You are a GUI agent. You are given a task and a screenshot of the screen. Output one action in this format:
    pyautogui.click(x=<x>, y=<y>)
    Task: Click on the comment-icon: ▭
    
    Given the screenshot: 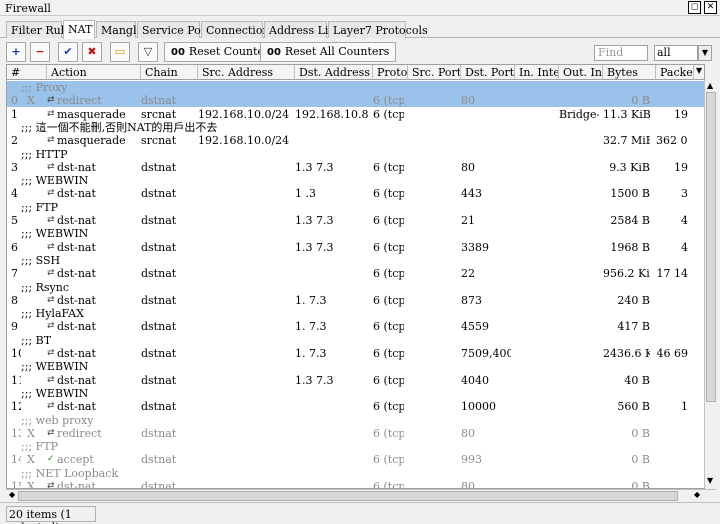 What is the action you would take?
    pyautogui.click(x=120, y=52)
    